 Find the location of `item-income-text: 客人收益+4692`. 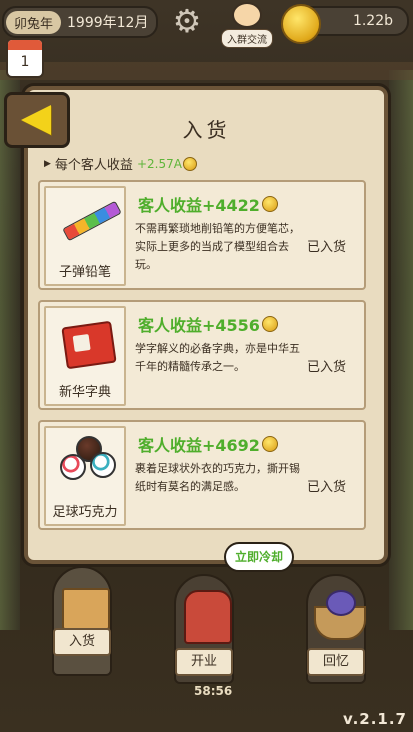

item-income-text: 客人收益+4692 is located at coordinates (199, 445).